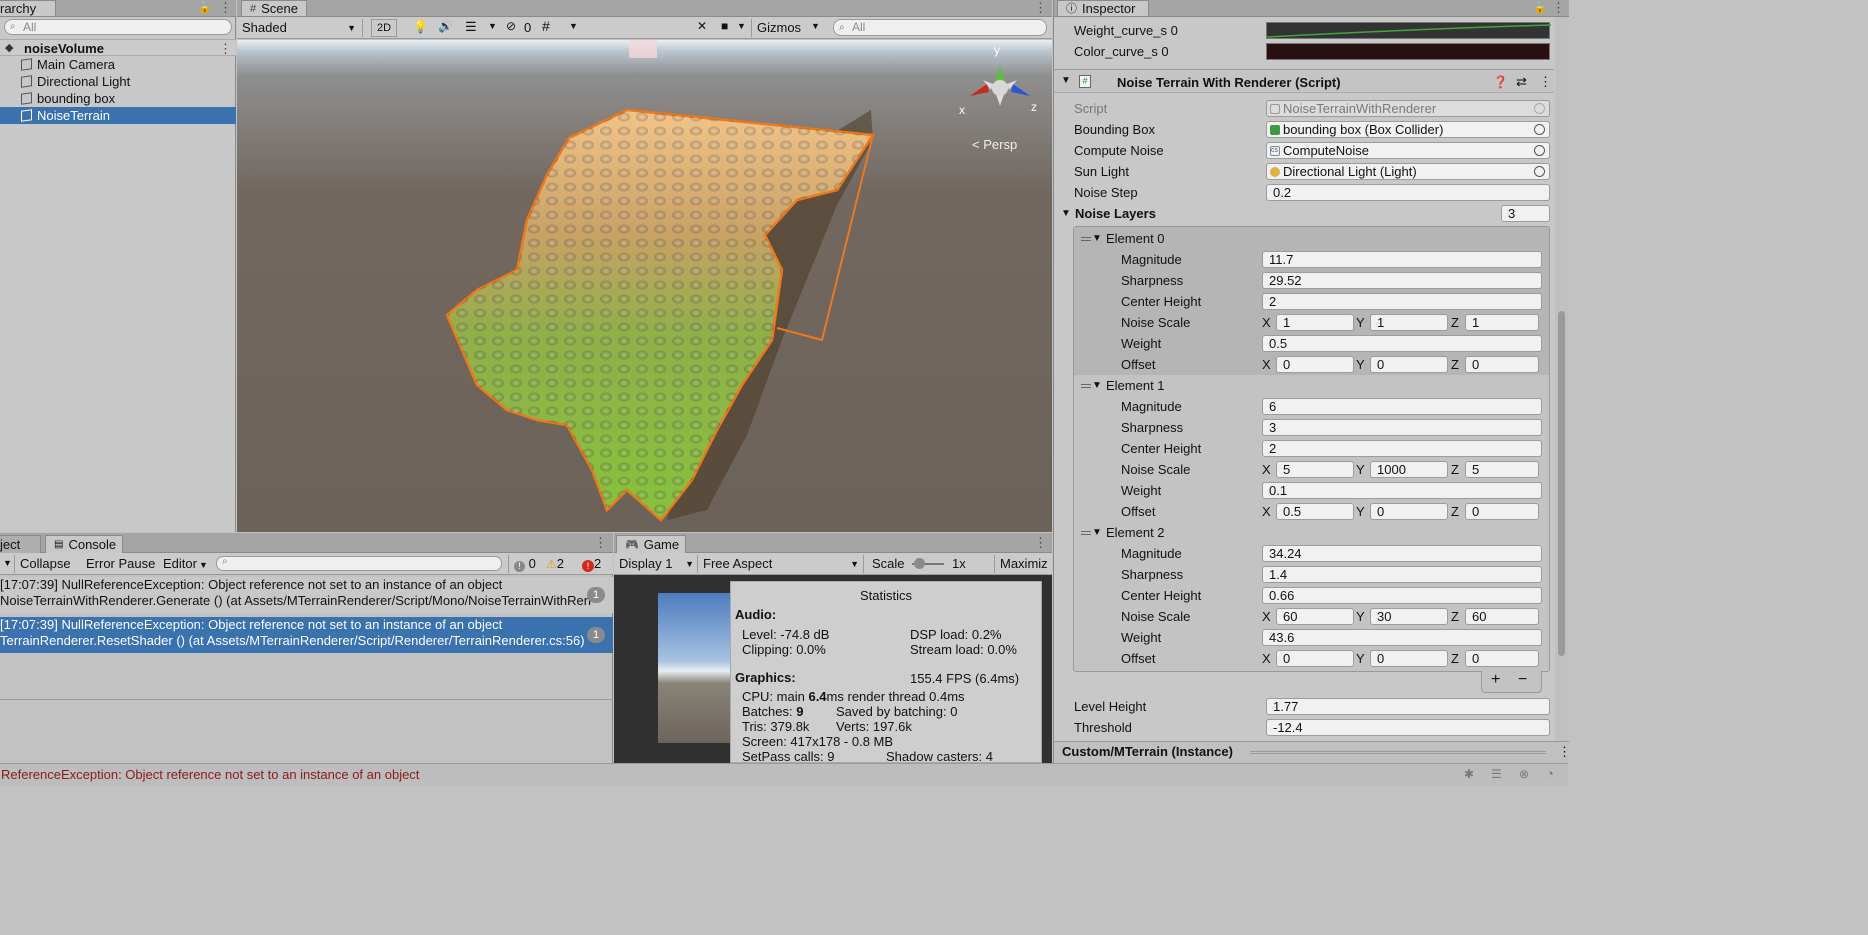 Image resolution: width=1868 pixels, height=935 pixels. Describe the element at coordinates (928, 563) in the screenshot. I see `scale-slider` at that location.